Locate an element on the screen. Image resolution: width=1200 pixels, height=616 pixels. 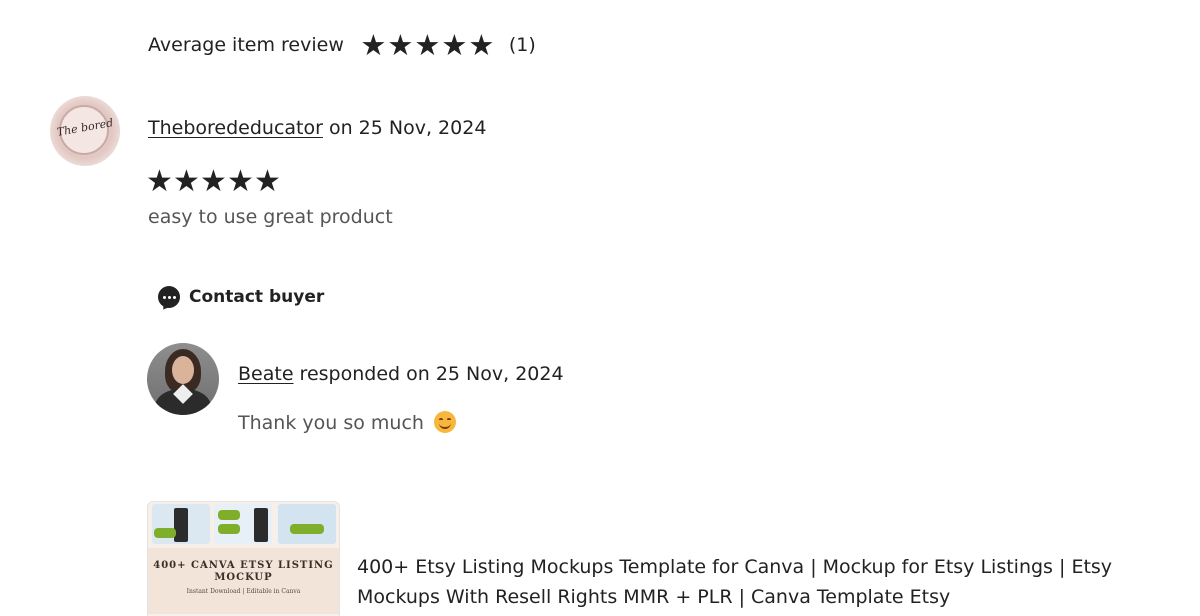
average-review-row: Average item review ★ ★ ★ ★ ★ (1) is located at coordinates (342, 45).